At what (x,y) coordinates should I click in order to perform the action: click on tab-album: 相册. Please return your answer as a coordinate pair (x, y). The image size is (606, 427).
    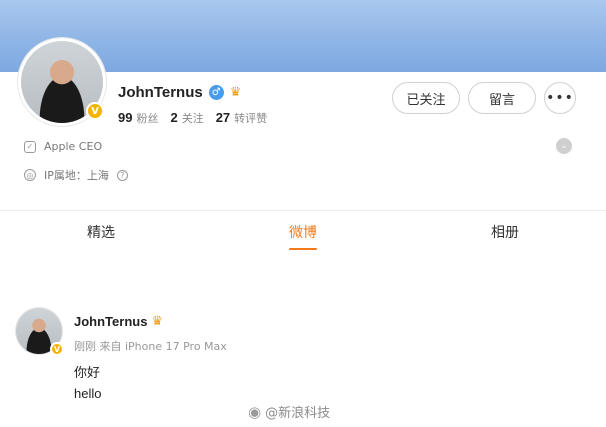
    Looking at the image, I should click on (505, 231).